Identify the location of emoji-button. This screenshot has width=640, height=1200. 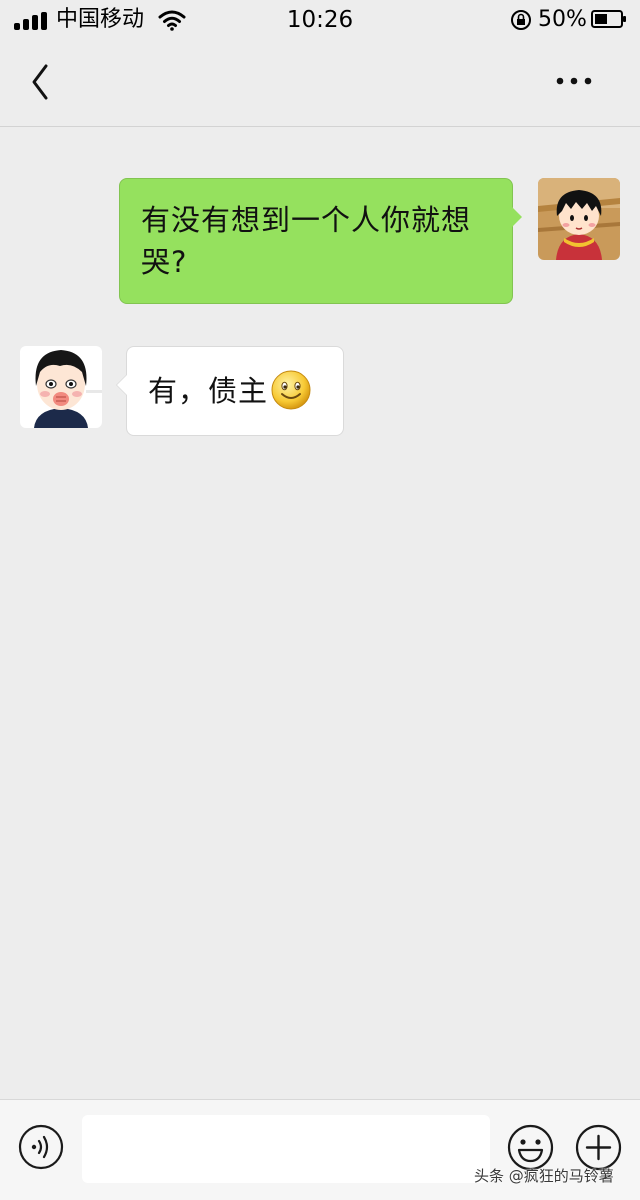
(530, 1147).